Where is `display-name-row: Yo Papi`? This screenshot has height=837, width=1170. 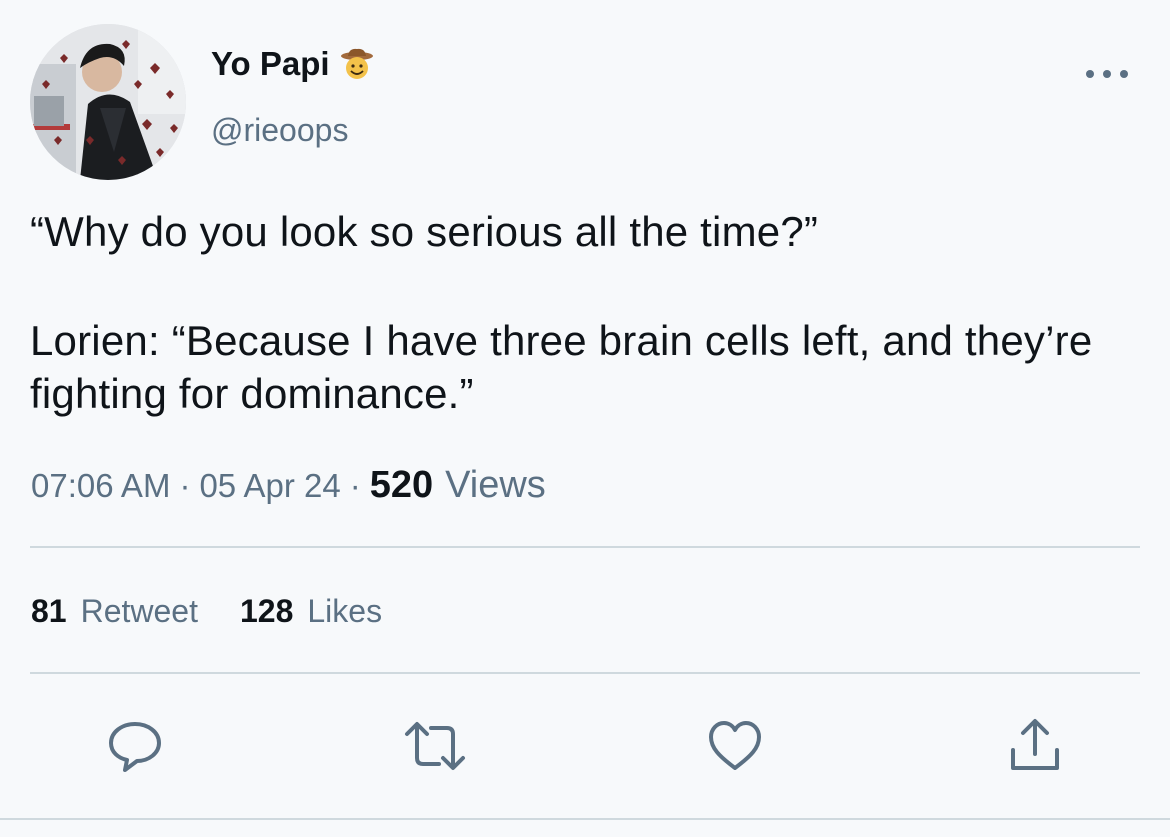 display-name-row: Yo Papi is located at coordinates (292, 64).